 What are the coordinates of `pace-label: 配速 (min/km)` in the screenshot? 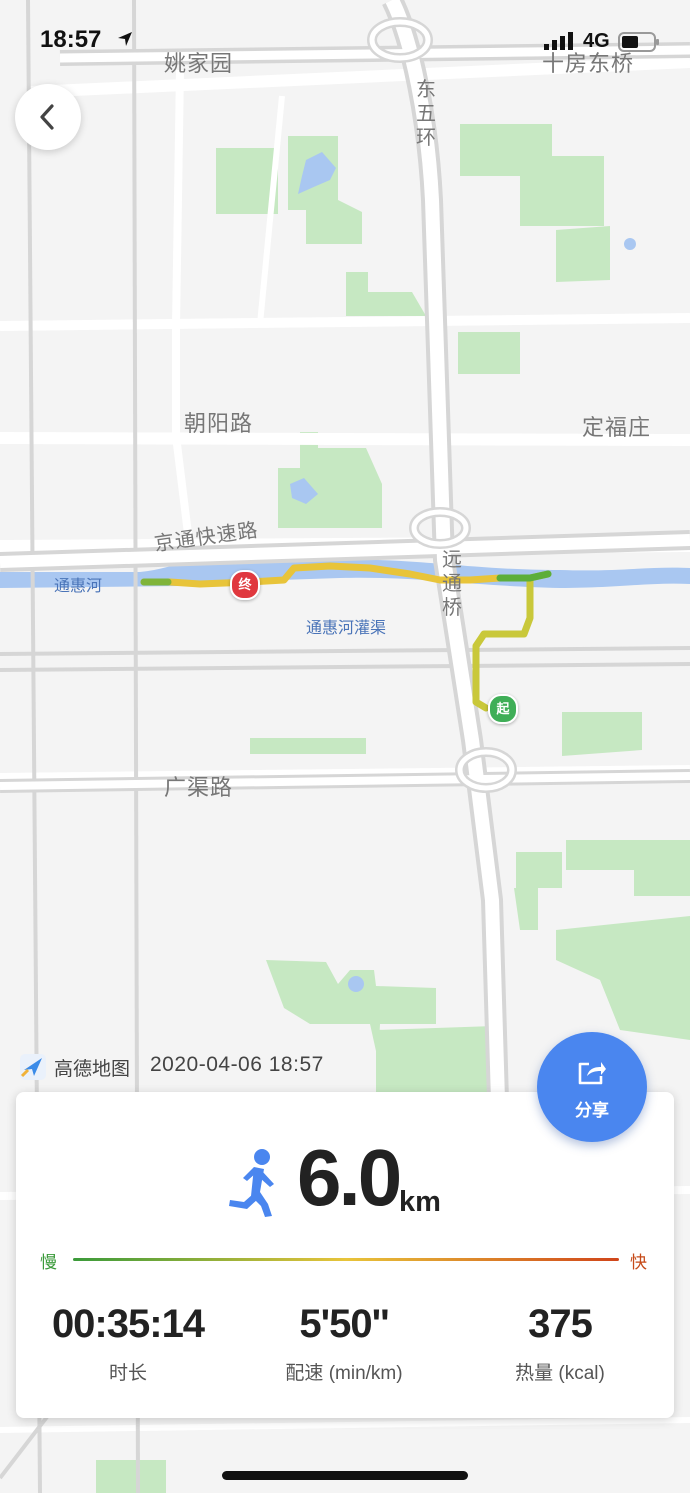 It's located at (344, 1373).